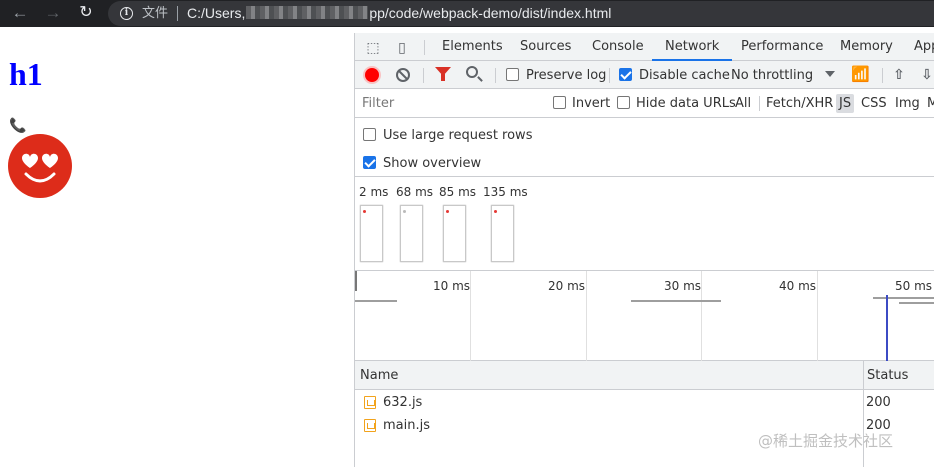 The height and width of the screenshot is (467, 934). What do you see at coordinates (452, 286) in the screenshot?
I see `overview-tick-label: 10 ms` at bounding box center [452, 286].